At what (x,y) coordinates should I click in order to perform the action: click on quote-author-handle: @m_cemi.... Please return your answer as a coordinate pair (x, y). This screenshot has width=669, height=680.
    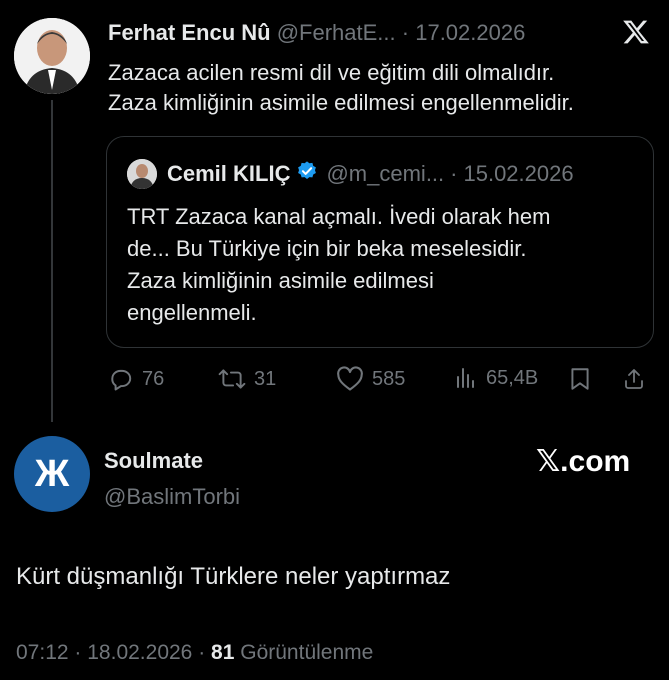
    Looking at the image, I should click on (385, 174).